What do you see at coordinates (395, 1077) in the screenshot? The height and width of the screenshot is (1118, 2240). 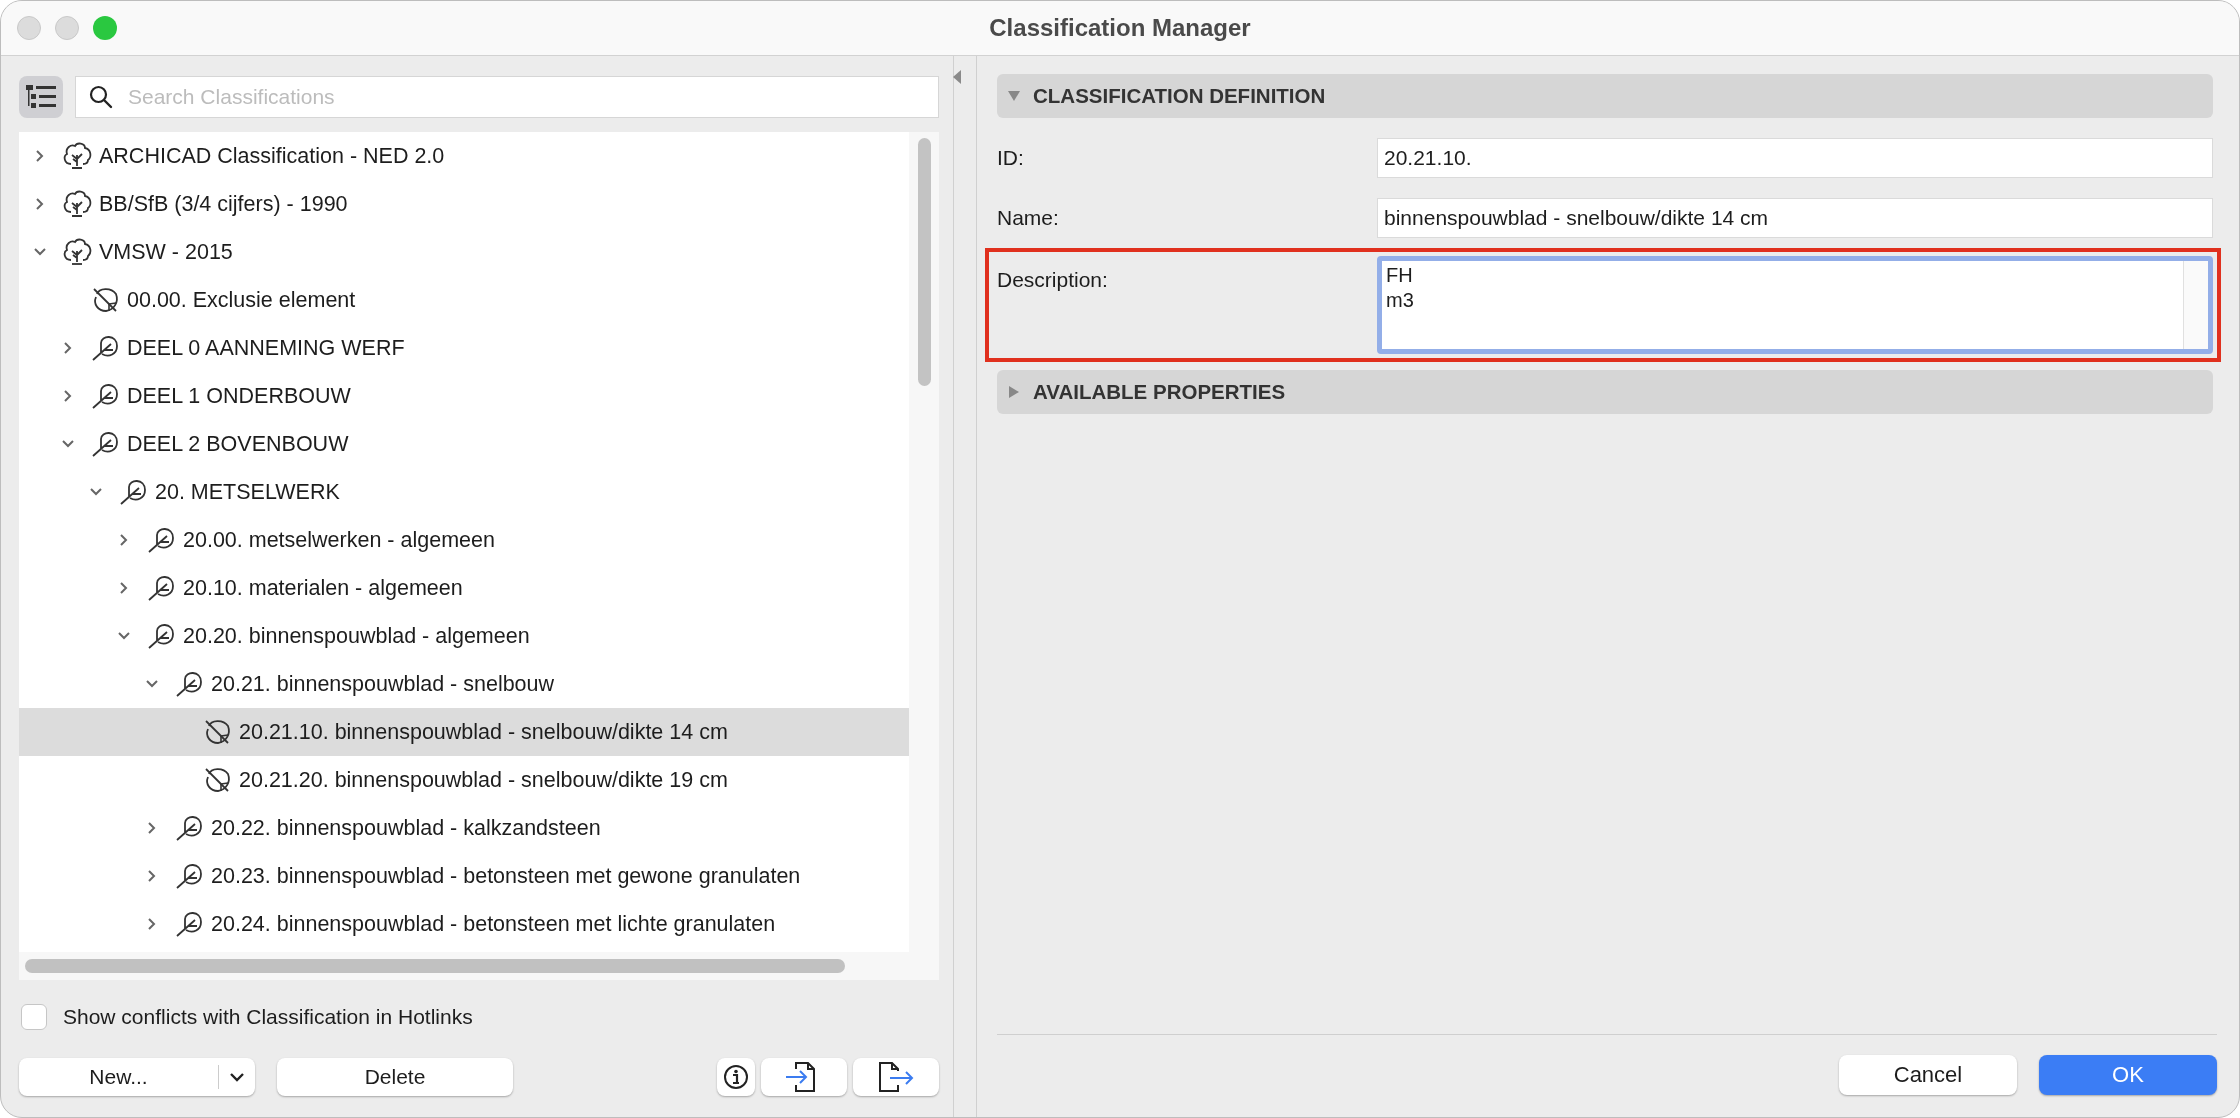 I see `delete-button: Delete` at bounding box center [395, 1077].